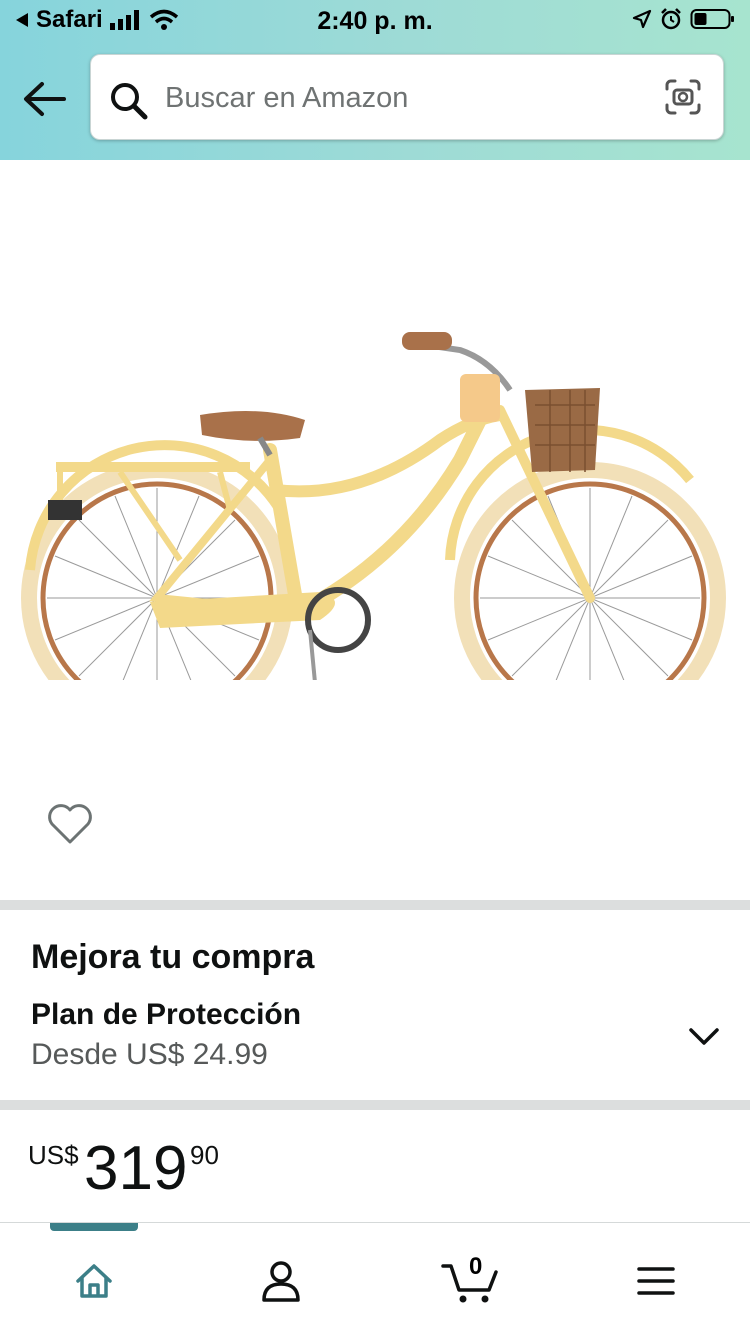 The height and width of the screenshot is (1335, 750). What do you see at coordinates (684, 19) in the screenshot?
I see `status-right` at bounding box center [684, 19].